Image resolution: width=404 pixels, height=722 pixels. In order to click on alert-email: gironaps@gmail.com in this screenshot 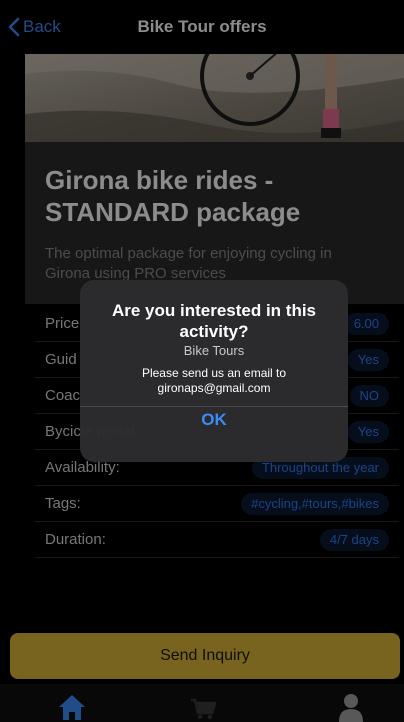, I will do `click(214, 388)`.